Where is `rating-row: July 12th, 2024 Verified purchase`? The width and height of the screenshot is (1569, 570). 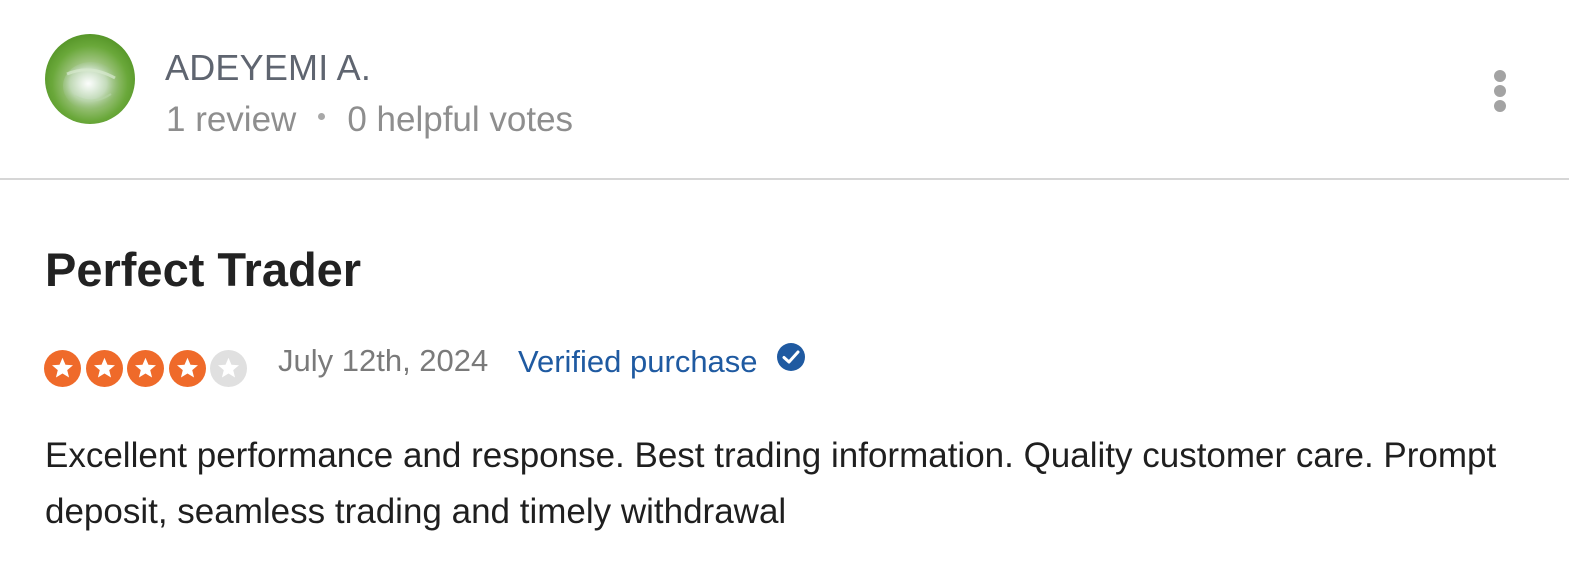 rating-row: July 12th, 2024 Verified purchase is located at coordinates (494, 365).